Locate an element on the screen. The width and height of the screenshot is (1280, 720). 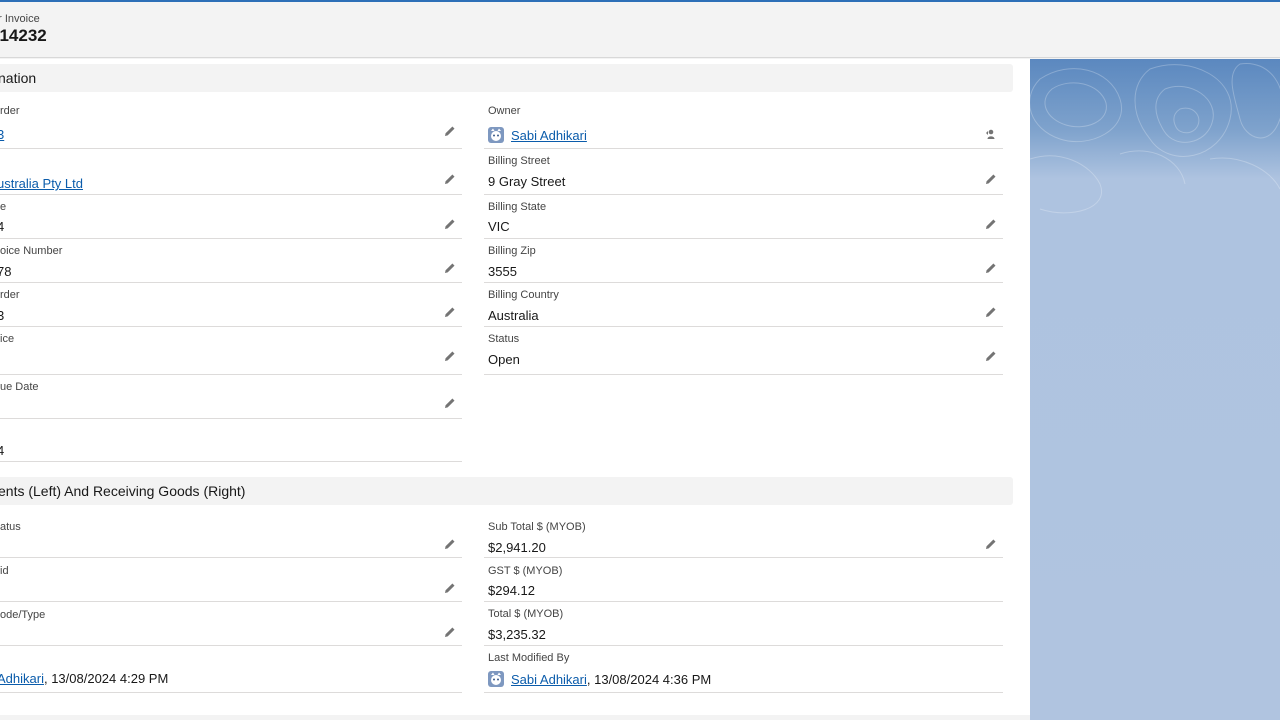
created-date: , 13/08/2024 4:29 PM is located at coordinates (106, 678).